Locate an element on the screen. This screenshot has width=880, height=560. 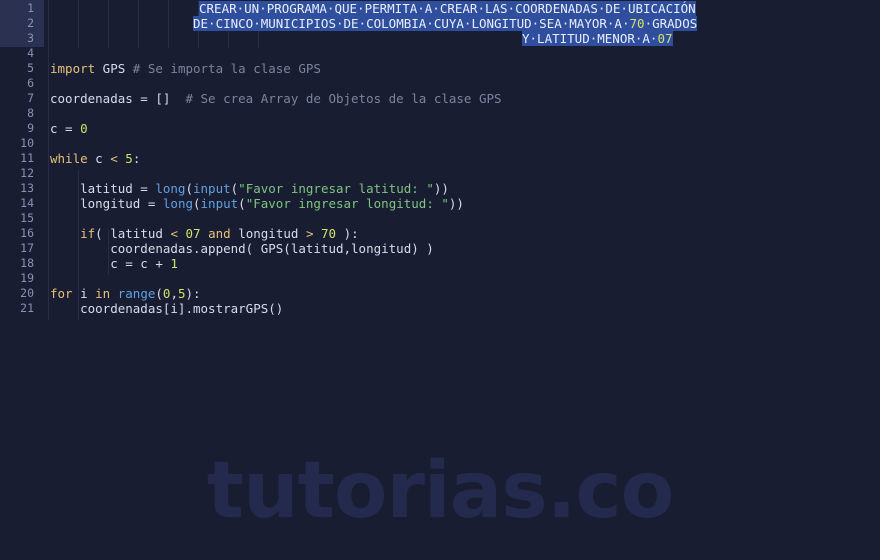
keyword-token: in is located at coordinates (103, 293).